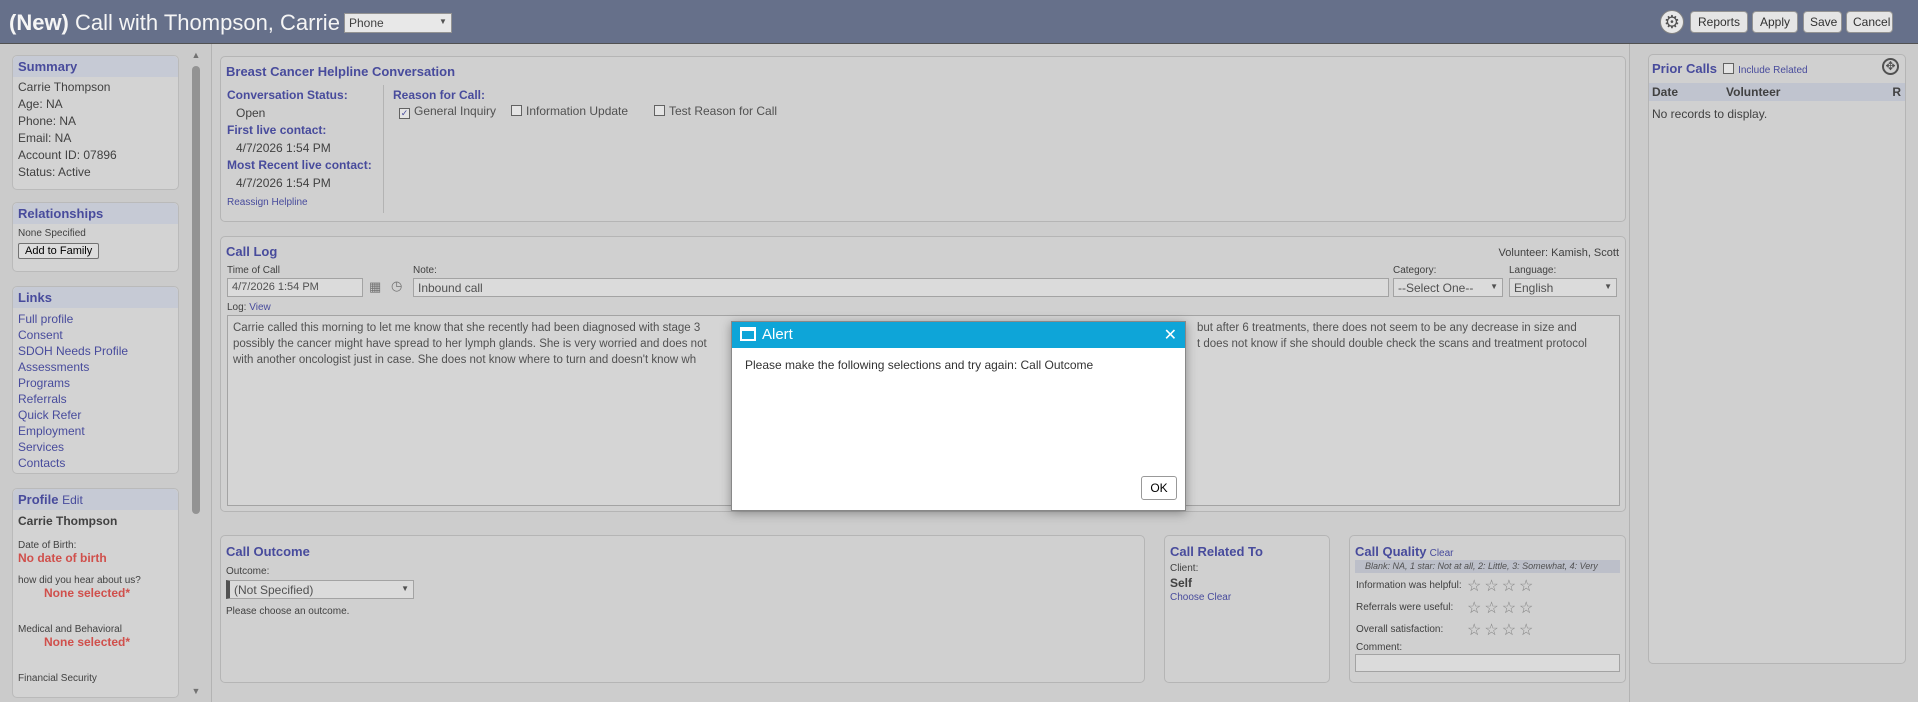 This screenshot has width=1918, height=702. What do you see at coordinates (1170, 335) in the screenshot?
I see `close-icon: ✕` at bounding box center [1170, 335].